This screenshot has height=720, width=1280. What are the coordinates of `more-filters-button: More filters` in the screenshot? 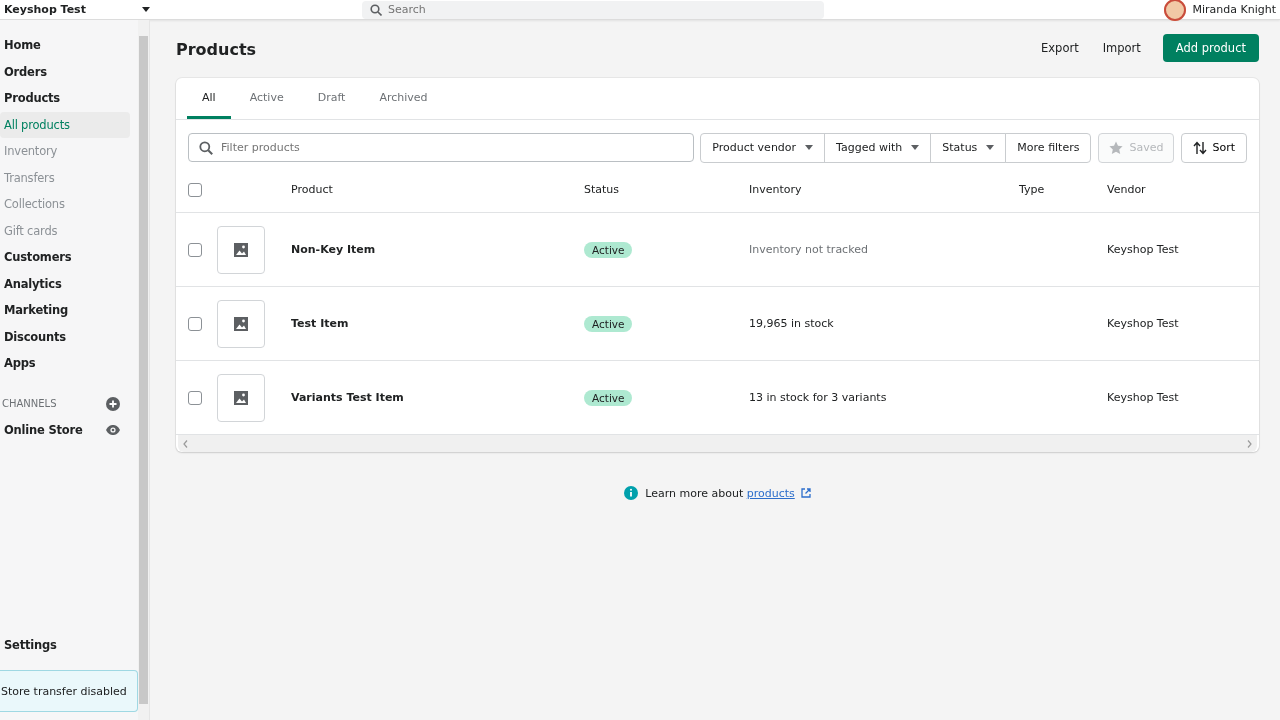 It's located at (1048, 147).